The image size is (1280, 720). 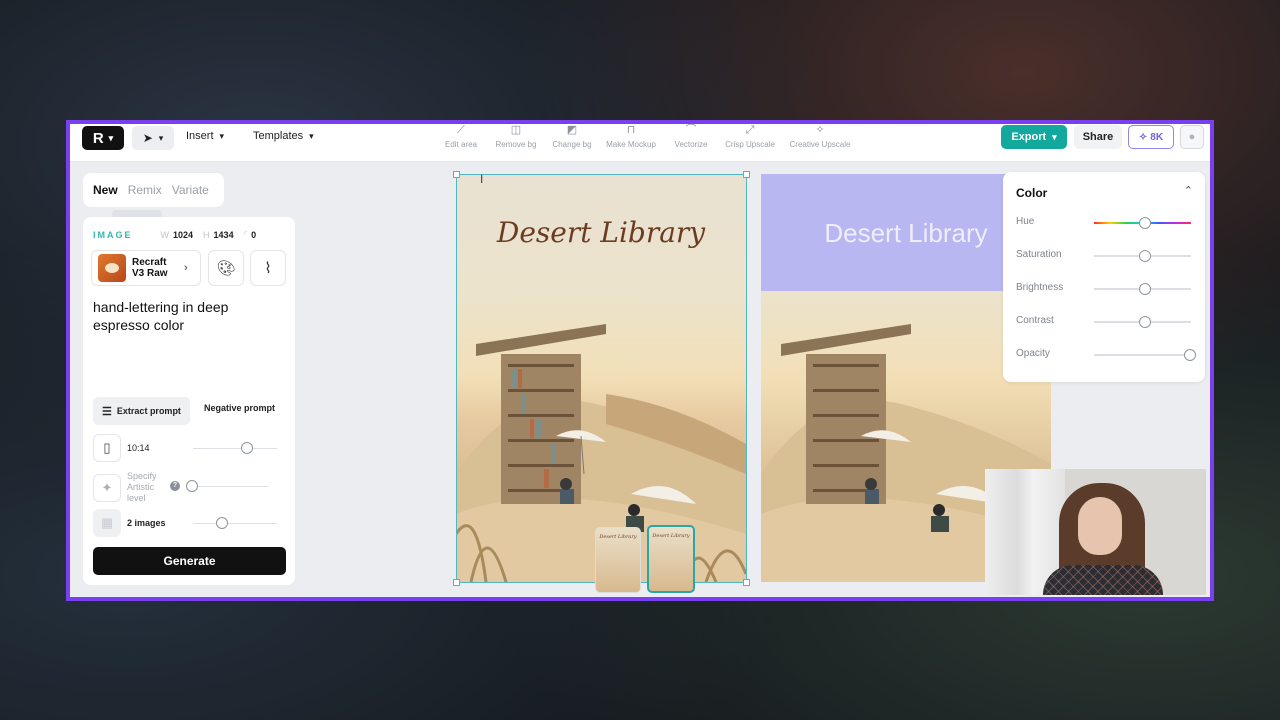 What do you see at coordinates (113, 234) in the screenshot?
I see `image-label: IMAGE` at bounding box center [113, 234].